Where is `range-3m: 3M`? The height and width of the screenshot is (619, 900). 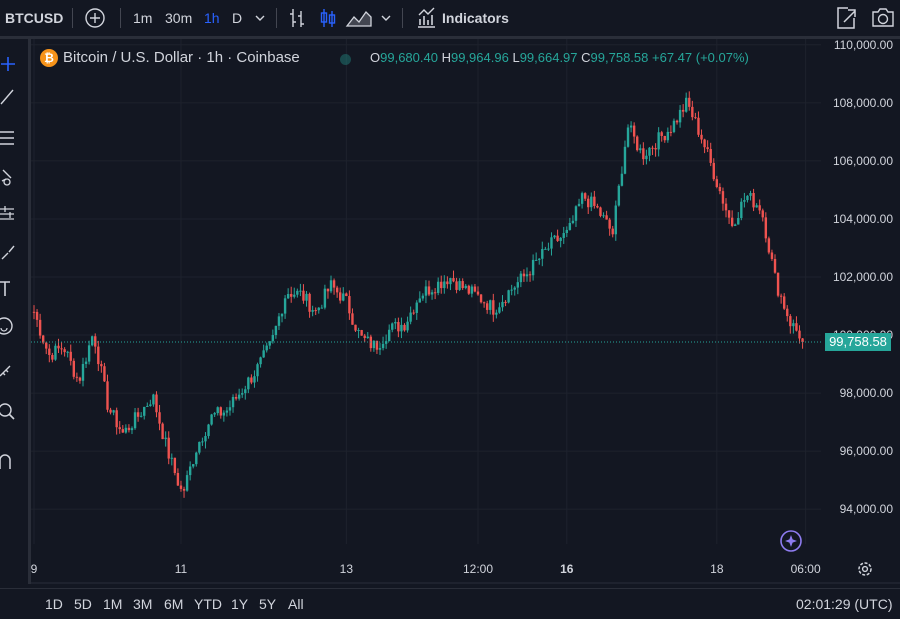 range-3m: 3M is located at coordinates (142, 602).